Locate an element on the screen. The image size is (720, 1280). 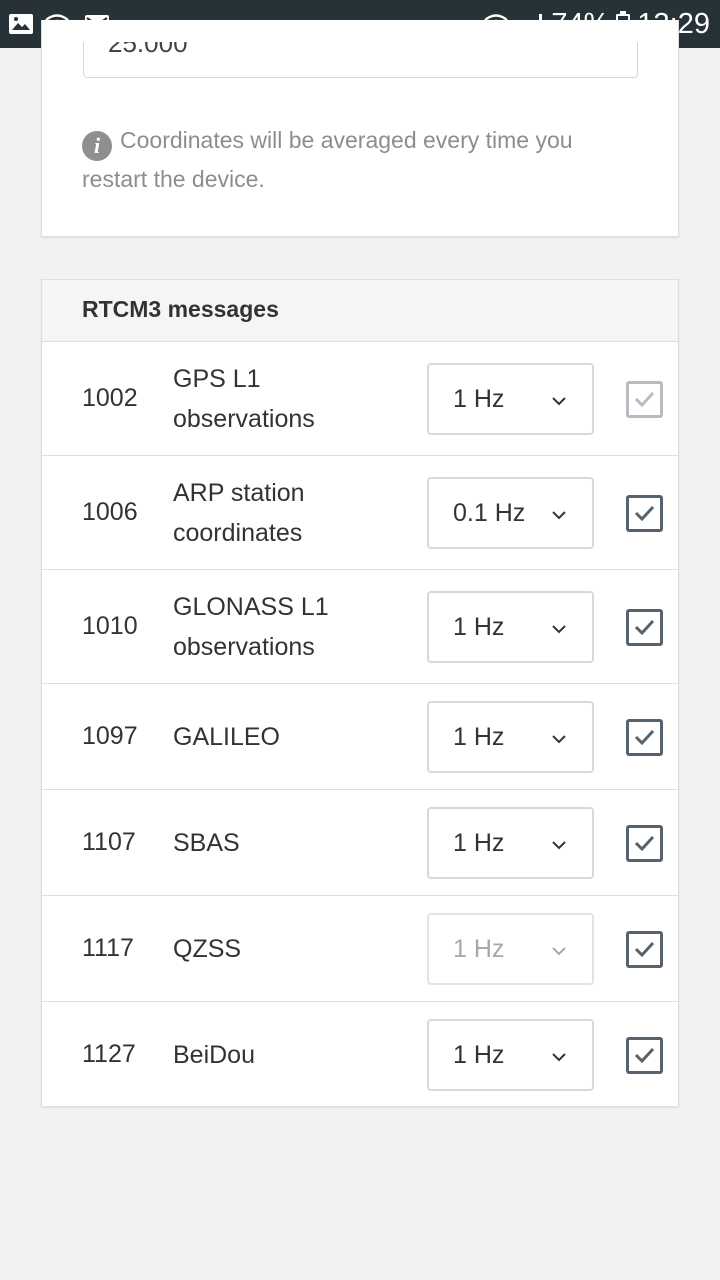
message-code: 1006 is located at coordinates (110, 512).